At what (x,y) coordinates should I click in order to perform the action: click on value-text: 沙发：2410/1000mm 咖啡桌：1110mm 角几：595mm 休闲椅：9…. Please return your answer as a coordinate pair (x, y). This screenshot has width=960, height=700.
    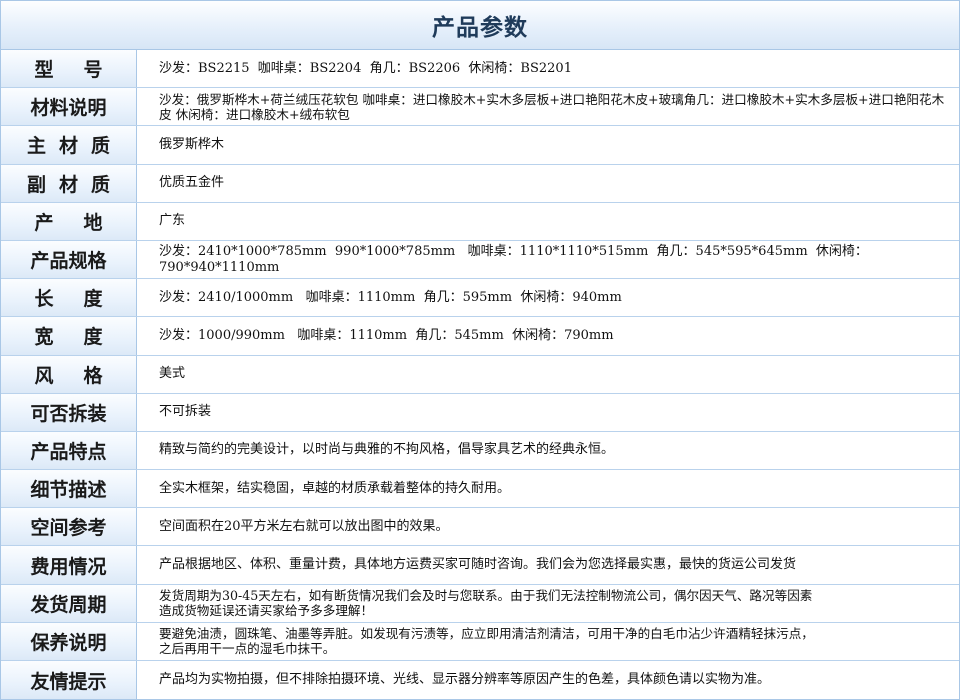
    Looking at the image, I should click on (390, 297).